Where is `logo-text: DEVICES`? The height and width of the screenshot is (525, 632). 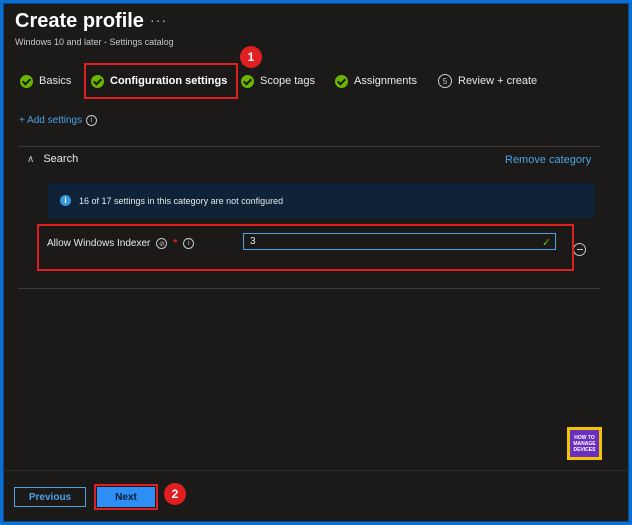
logo-text: DEVICES is located at coordinates (584, 449).